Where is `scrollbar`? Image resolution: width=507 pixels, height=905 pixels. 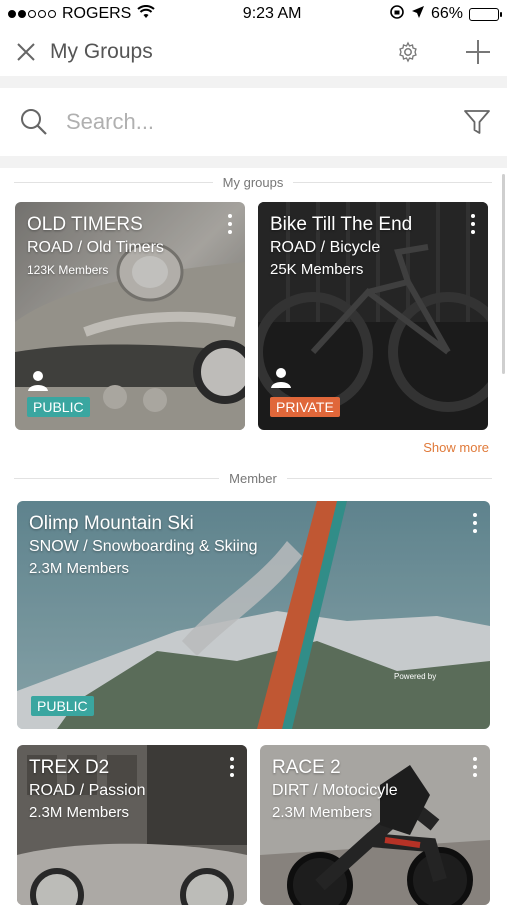 scrollbar is located at coordinates (503, 274).